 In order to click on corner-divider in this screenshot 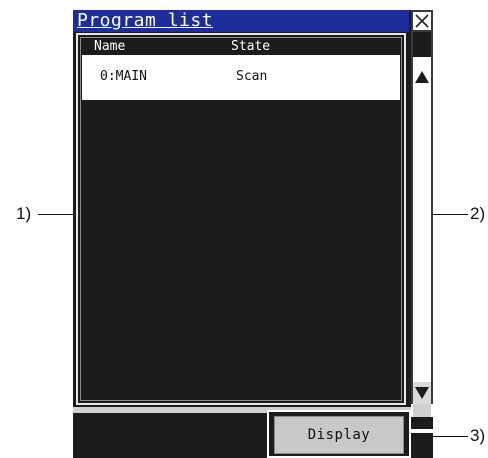, I will do `click(422, 431)`.